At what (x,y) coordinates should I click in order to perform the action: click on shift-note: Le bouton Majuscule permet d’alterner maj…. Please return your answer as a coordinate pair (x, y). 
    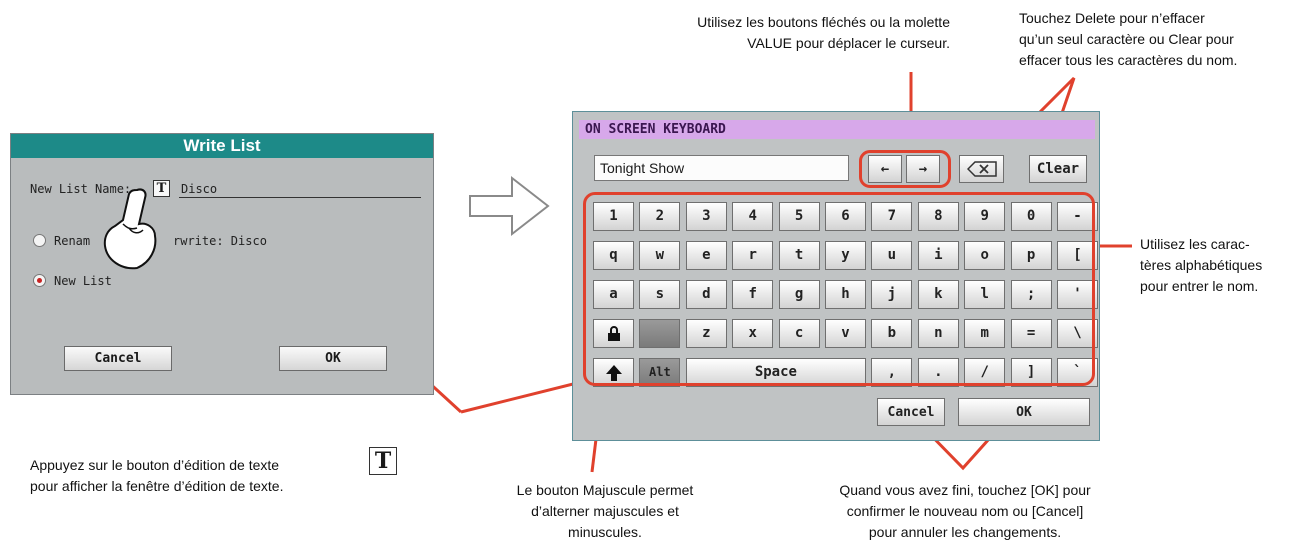
    Looking at the image, I should click on (605, 511).